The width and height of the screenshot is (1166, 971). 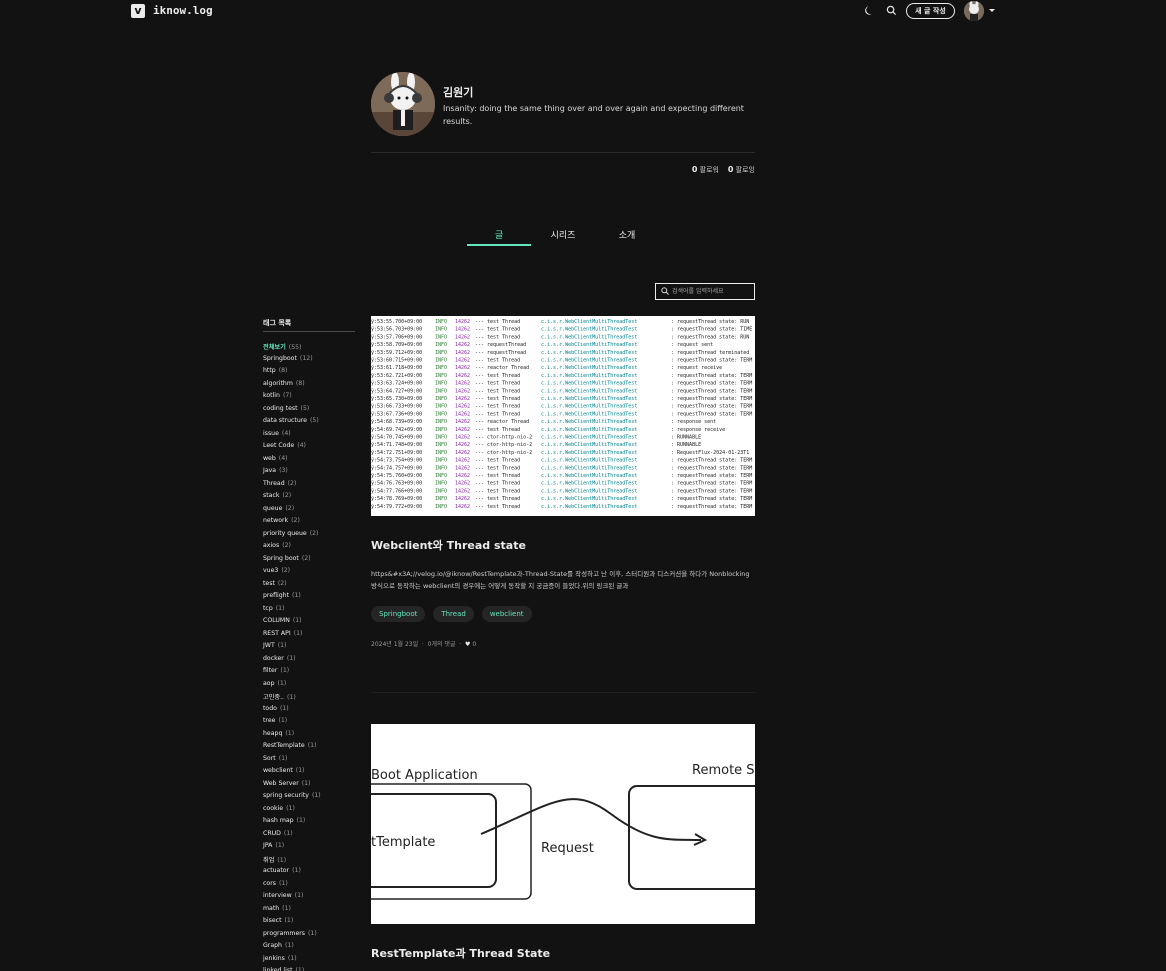 I want to click on tag-item-label: spring security, so click(x=286, y=795).